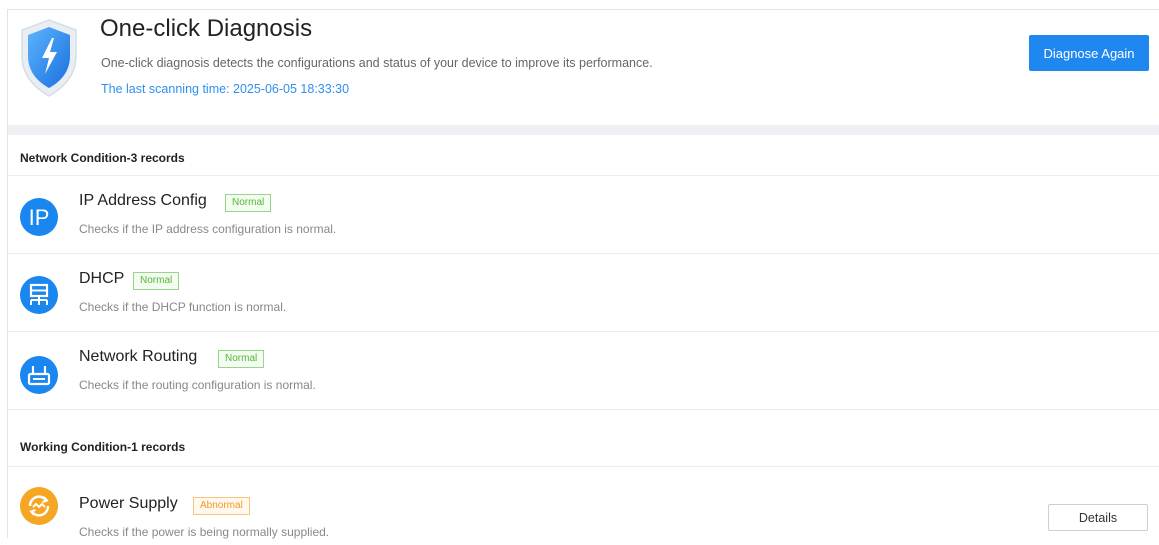  I want to click on item-description: Checks if the DHCP function is normal., so click(183, 307).